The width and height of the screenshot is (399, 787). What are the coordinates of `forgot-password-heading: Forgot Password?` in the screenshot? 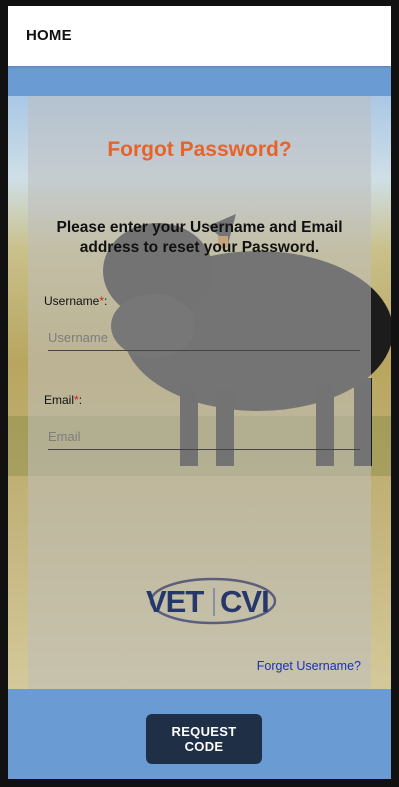 It's located at (199, 149).